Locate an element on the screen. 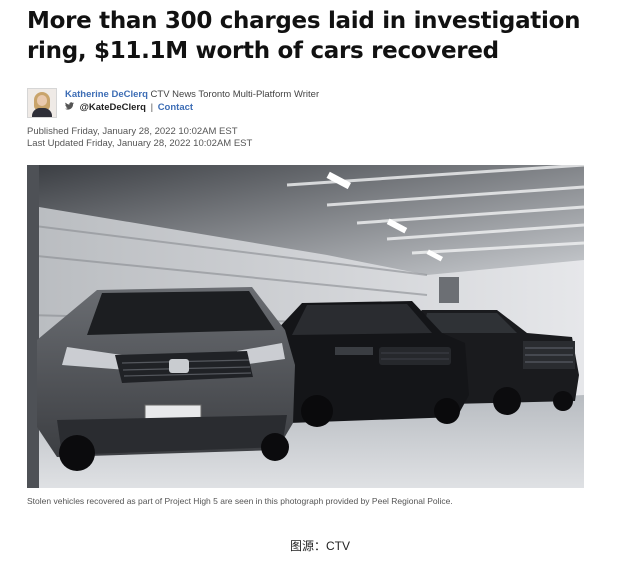 This screenshot has width=640, height=564. contact-link: Contact is located at coordinates (175, 107).